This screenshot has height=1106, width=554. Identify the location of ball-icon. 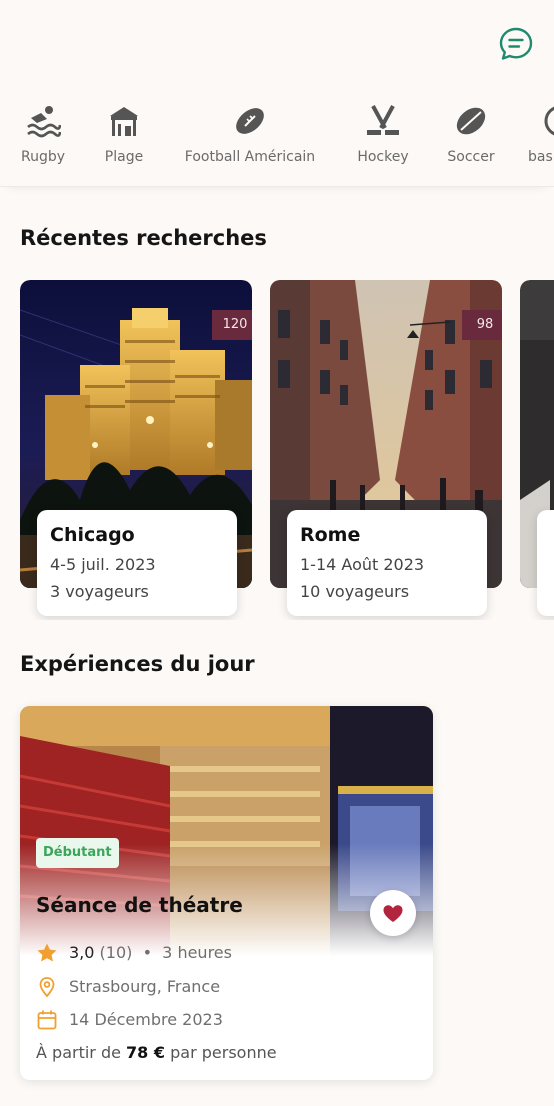
(547, 121).